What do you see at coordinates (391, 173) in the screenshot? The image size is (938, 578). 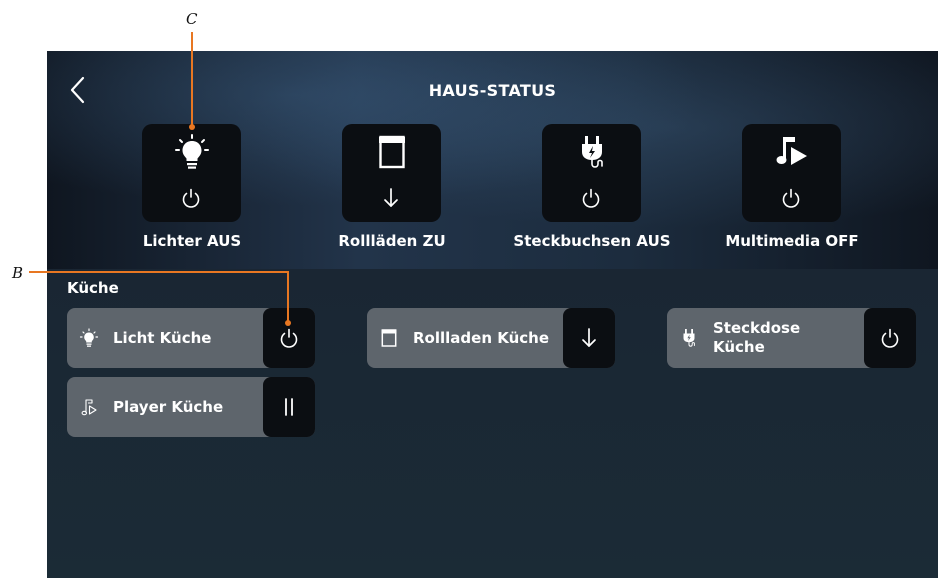 I see `shutters-down-tile` at bounding box center [391, 173].